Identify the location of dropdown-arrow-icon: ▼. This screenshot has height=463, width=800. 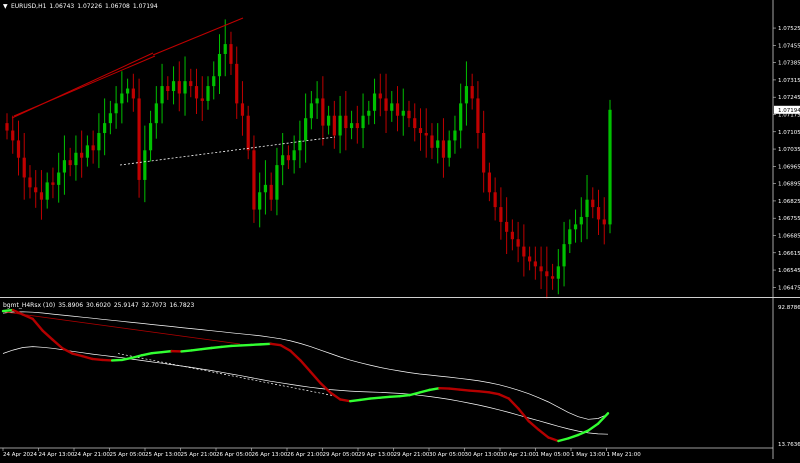
(5, 6).